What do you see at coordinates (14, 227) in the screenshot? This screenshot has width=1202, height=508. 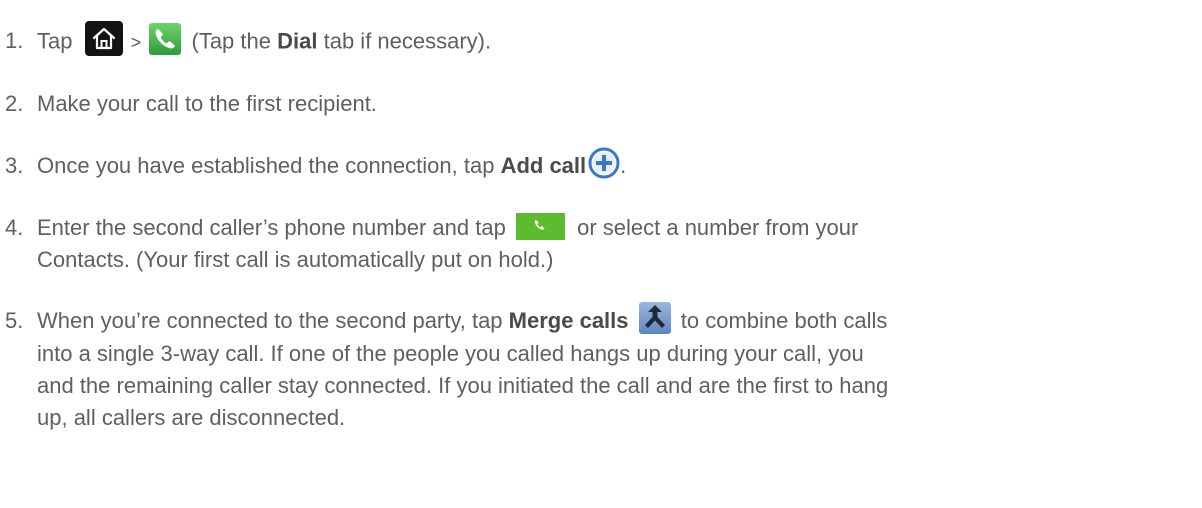 I see `step-number: 4.` at bounding box center [14, 227].